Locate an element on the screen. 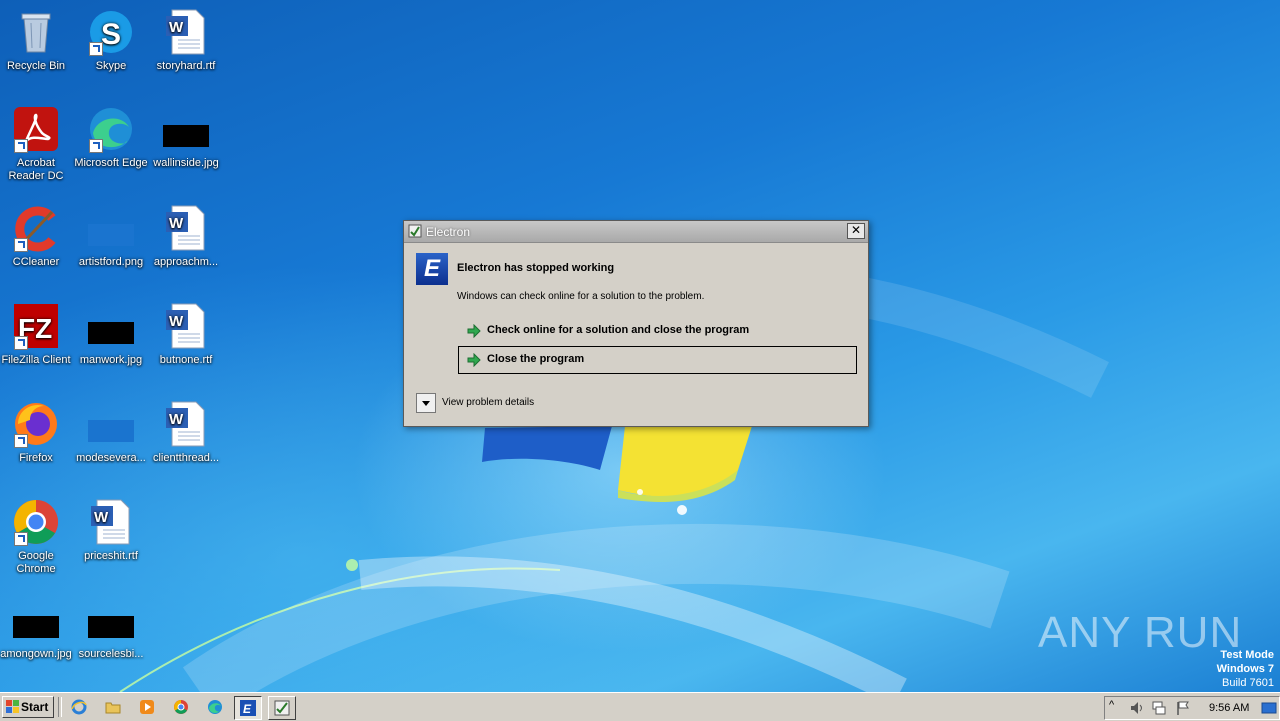 The height and width of the screenshot is (721, 1280). build-line: Build 7601 is located at coordinates (1248, 683).